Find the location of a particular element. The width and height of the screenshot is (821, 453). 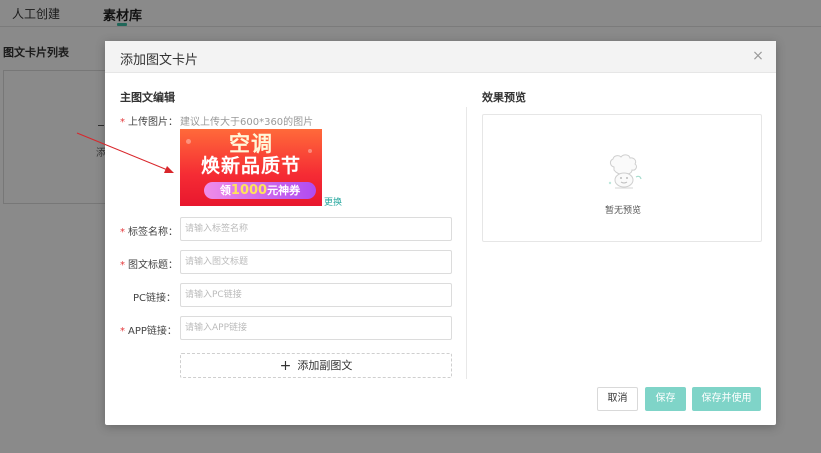

uploaded-image: 空调 焕新品质节 领1000元神券 is located at coordinates (251, 167).